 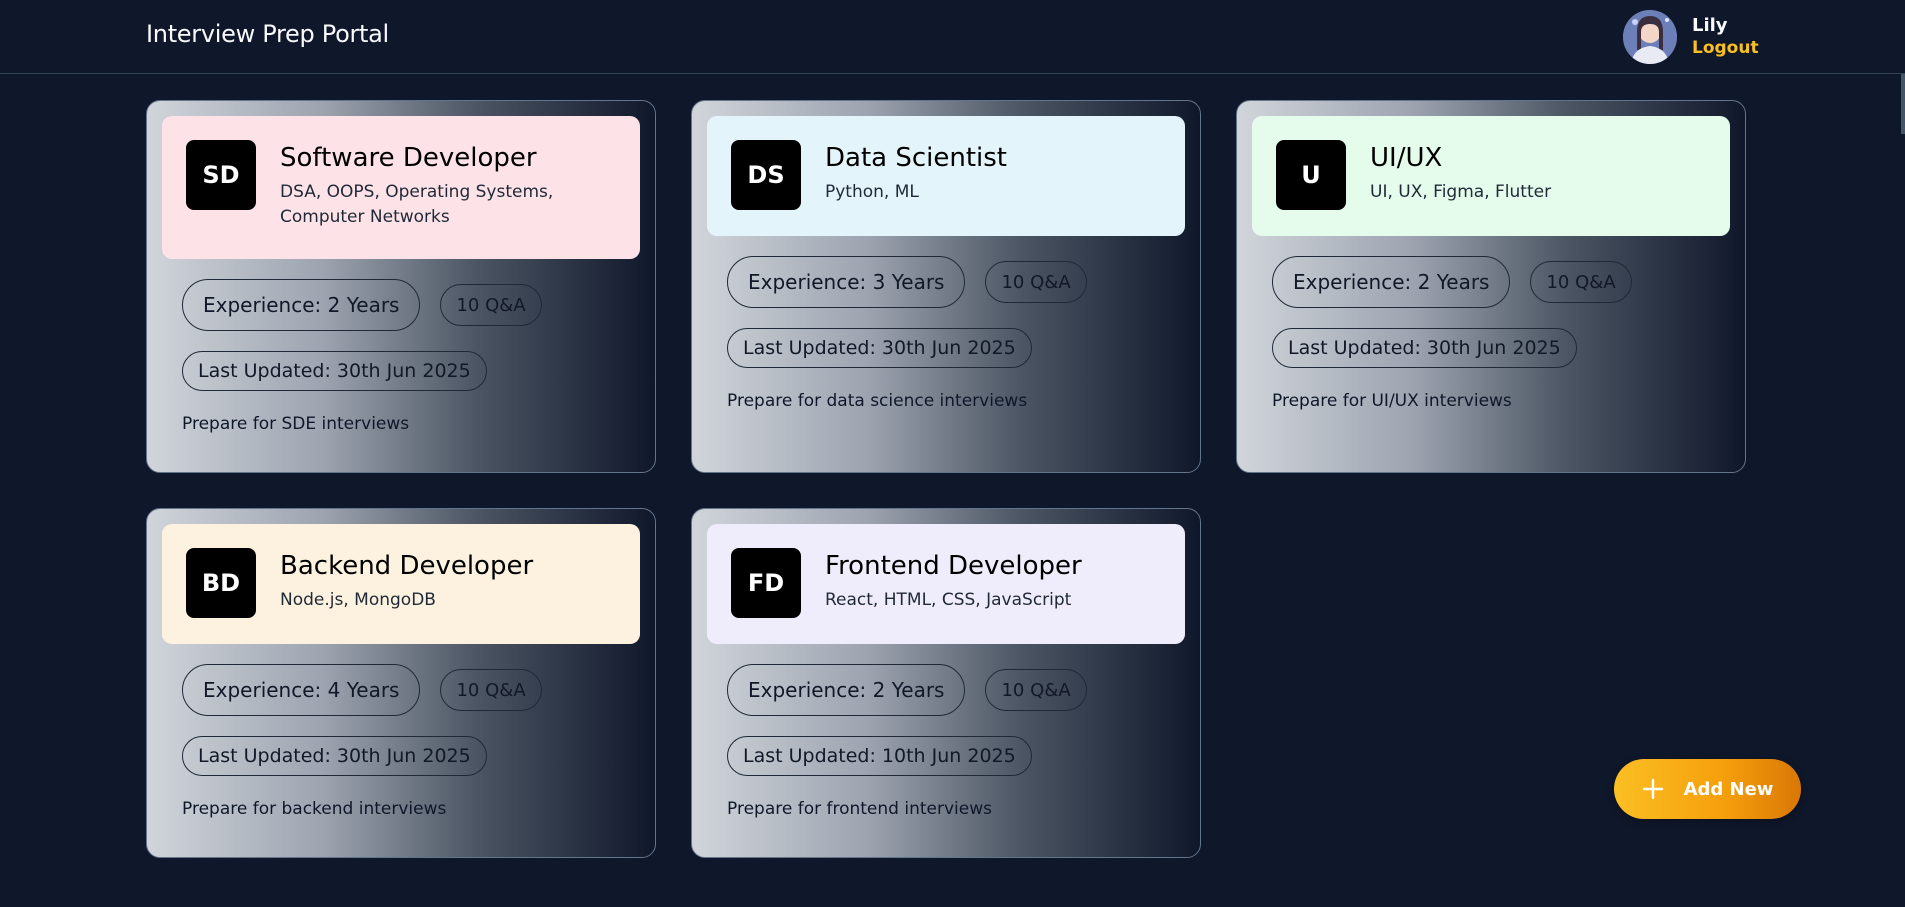 I want to click on role-title: Frontend Developer, so click(x=953, y=566).